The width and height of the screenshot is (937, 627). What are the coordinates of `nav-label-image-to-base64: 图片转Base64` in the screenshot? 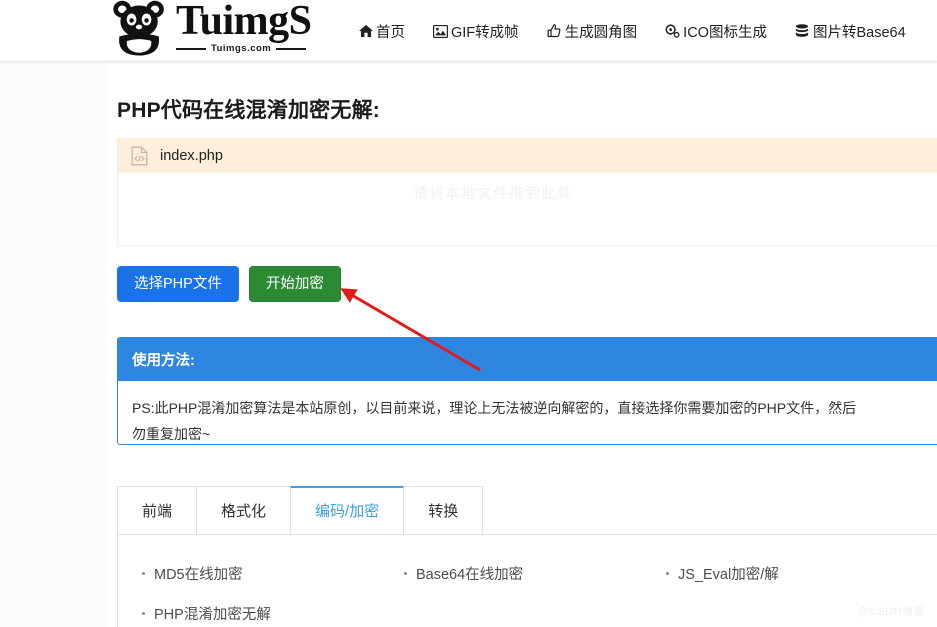 It's located at (859, 32).